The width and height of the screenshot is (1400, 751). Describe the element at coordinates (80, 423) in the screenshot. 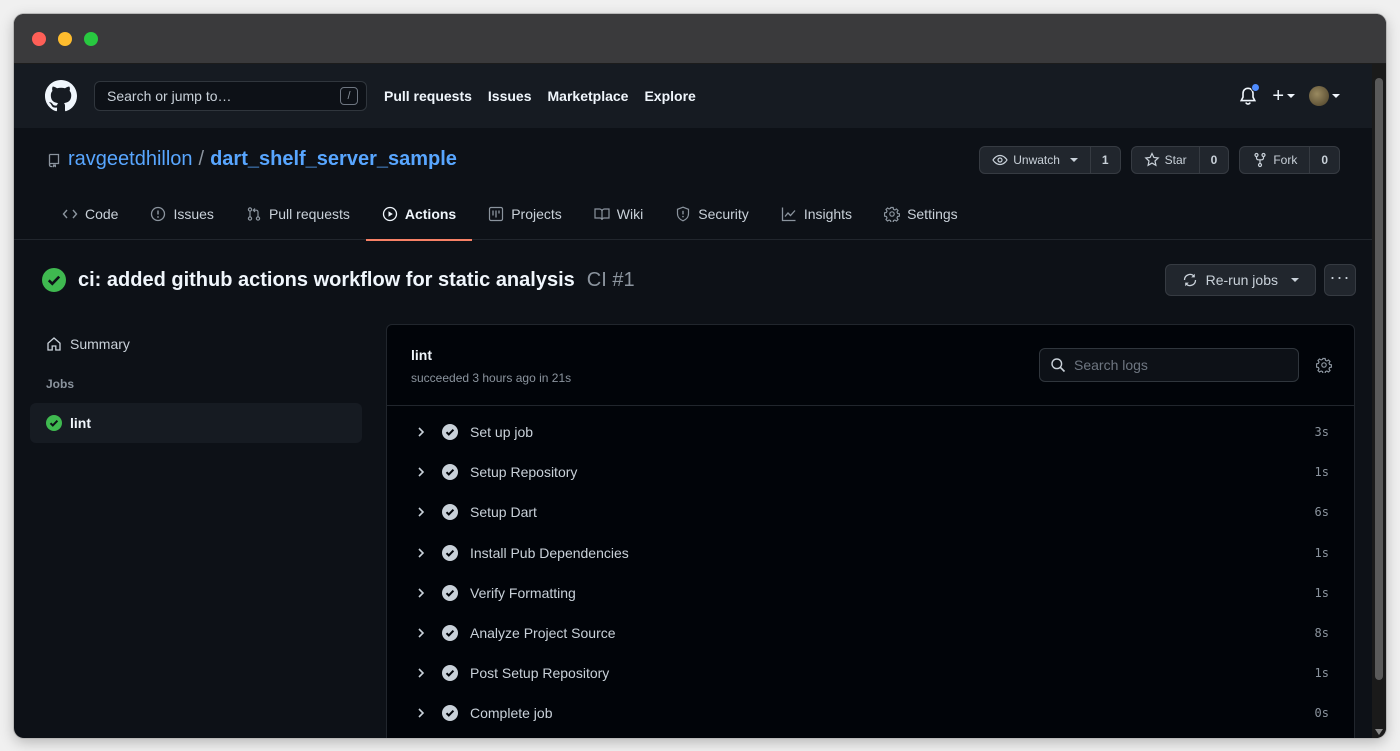

I see `sidebar-job-label: lint` at that location.